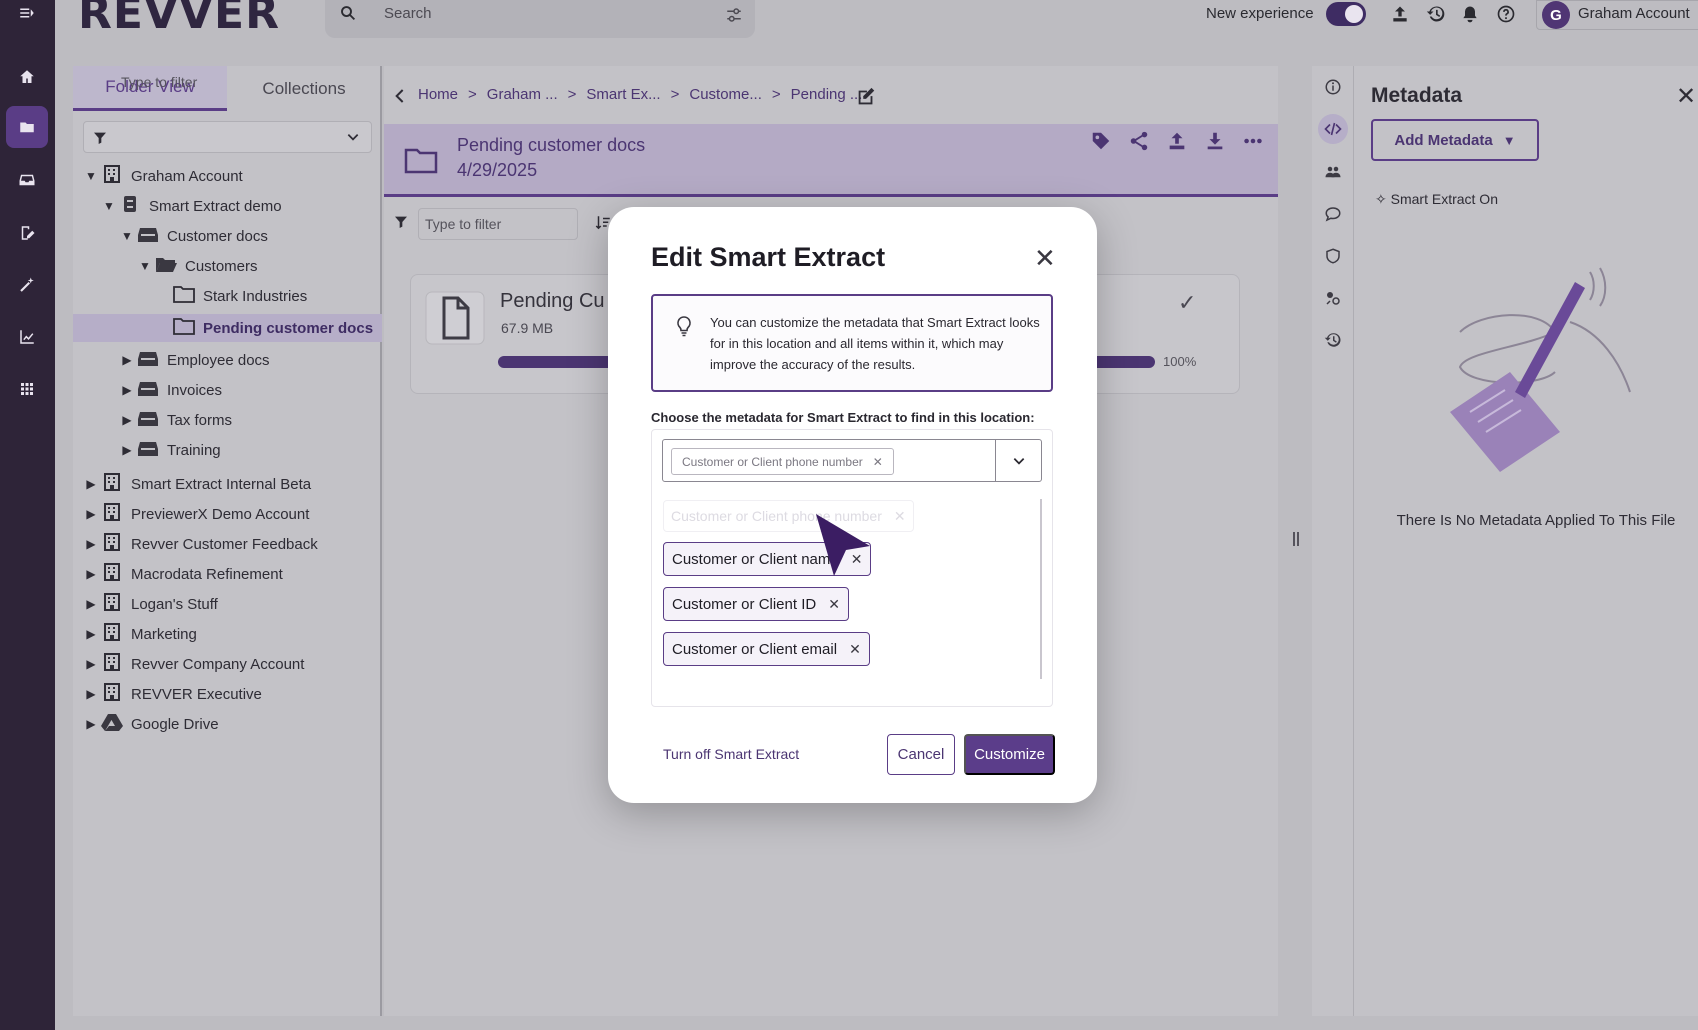  I want to click on tree-item-label: PreviewerX Demo Account, so click(220, 514).